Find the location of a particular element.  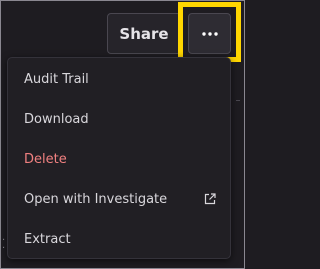

menu-item-delete: Delete is located at coordinates (119, 159).